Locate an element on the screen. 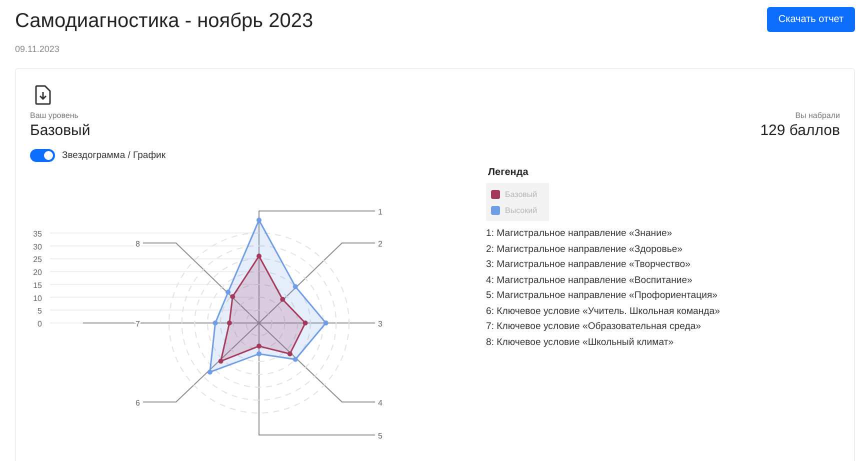 The width and height of the screenshot is (862, 461). scale-label: 10 is located at coordinates (37, 298).